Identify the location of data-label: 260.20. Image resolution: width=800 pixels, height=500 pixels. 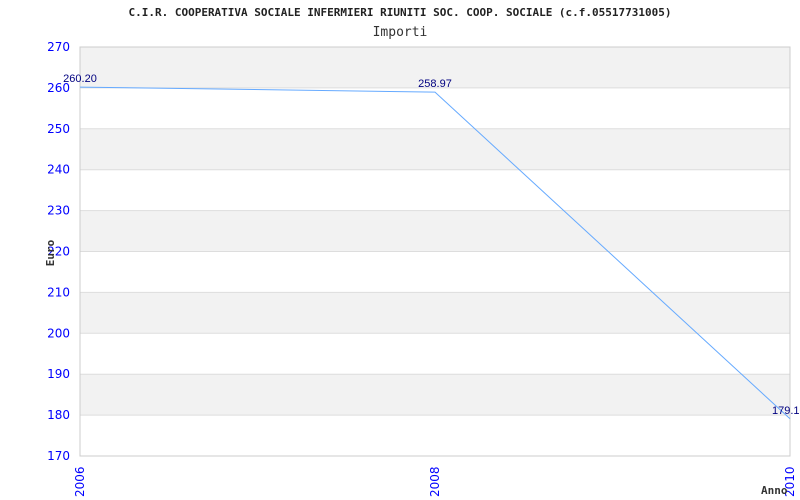
(80, 79).